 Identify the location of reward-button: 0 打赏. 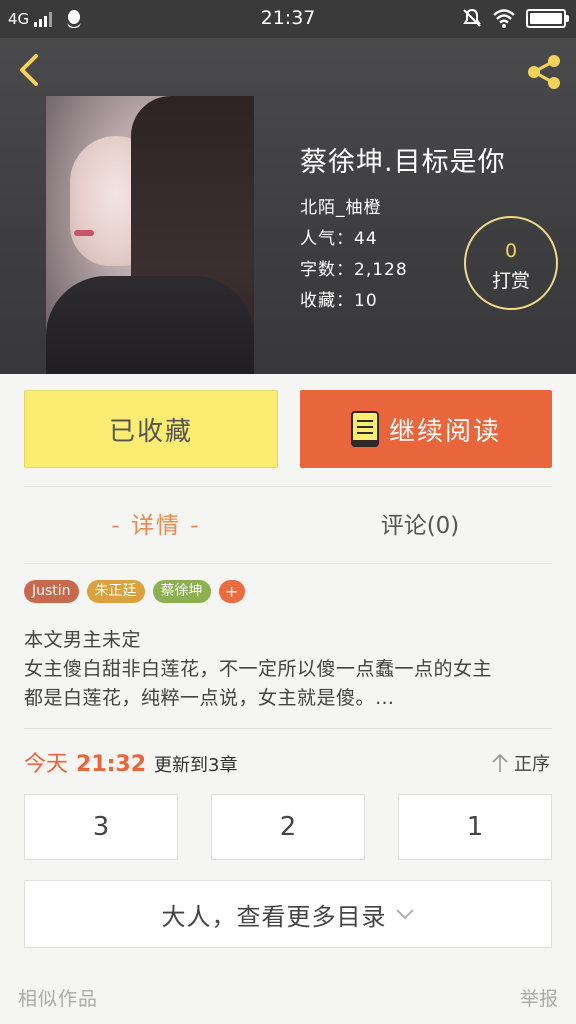
(511, 263).